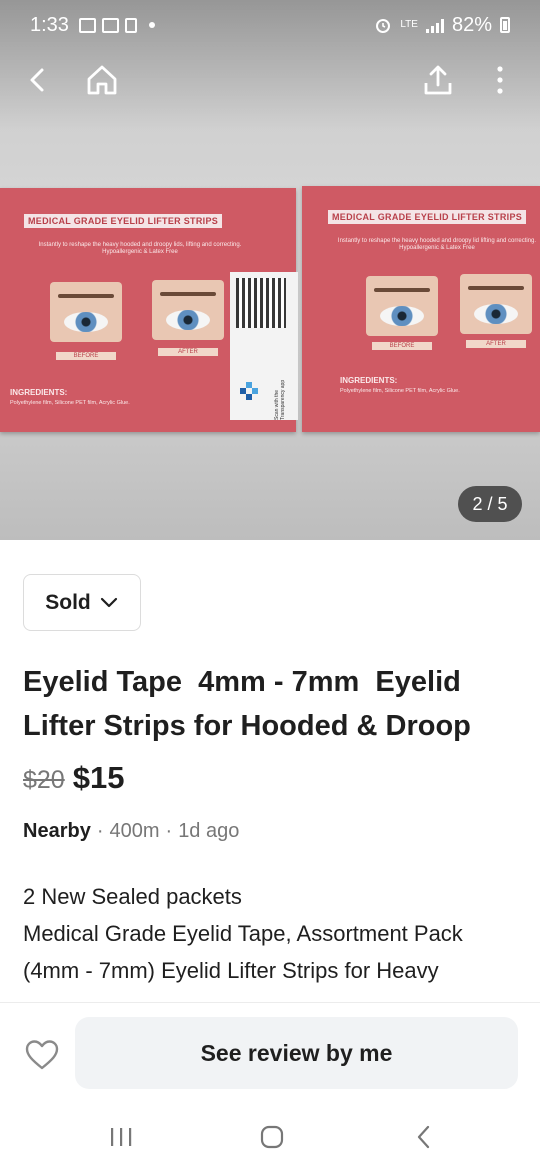 The width and height of the screenshot is (540, 1170). I want to click on more-button, so click(500, 80).